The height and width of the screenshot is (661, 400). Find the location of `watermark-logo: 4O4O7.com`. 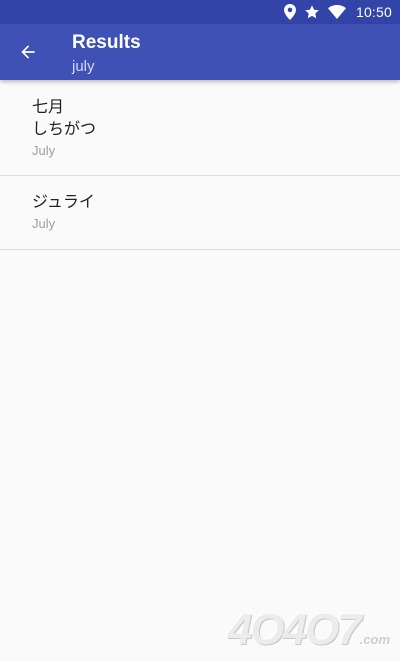

watermark-logo: 4O4O7.com is located at coordinates (309, 630).